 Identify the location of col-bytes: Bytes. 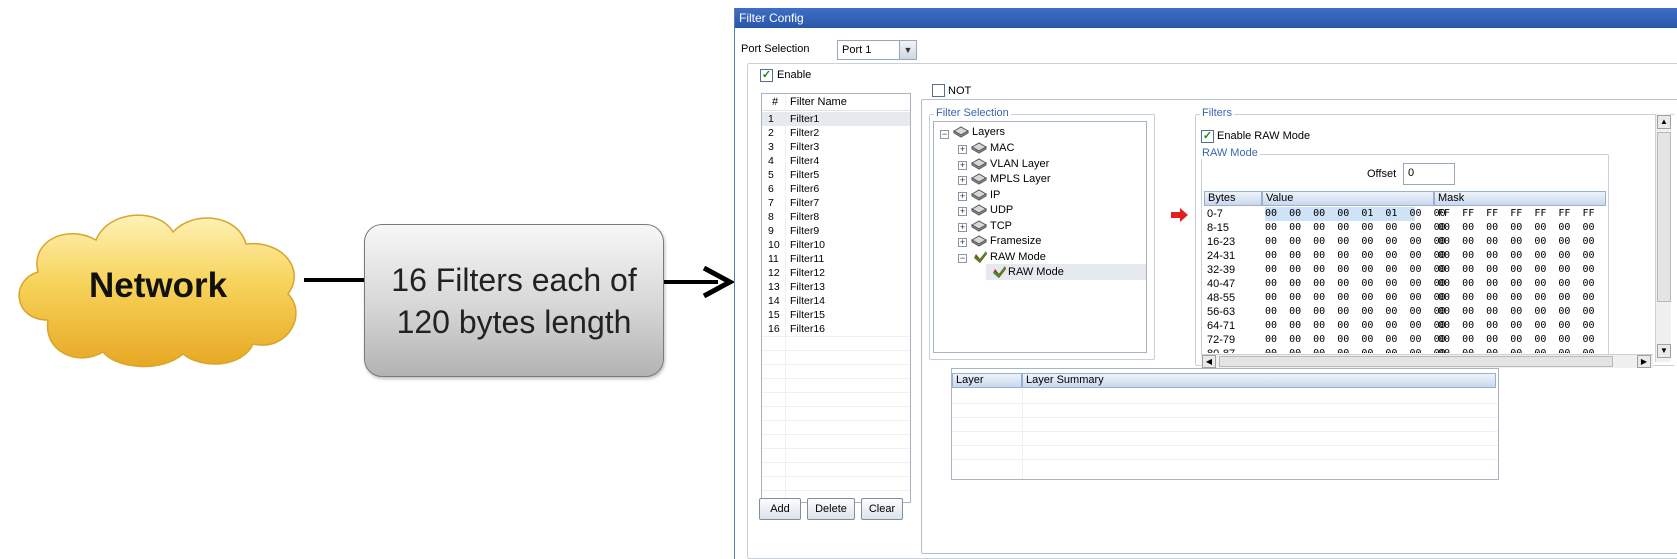
(1233, 198).